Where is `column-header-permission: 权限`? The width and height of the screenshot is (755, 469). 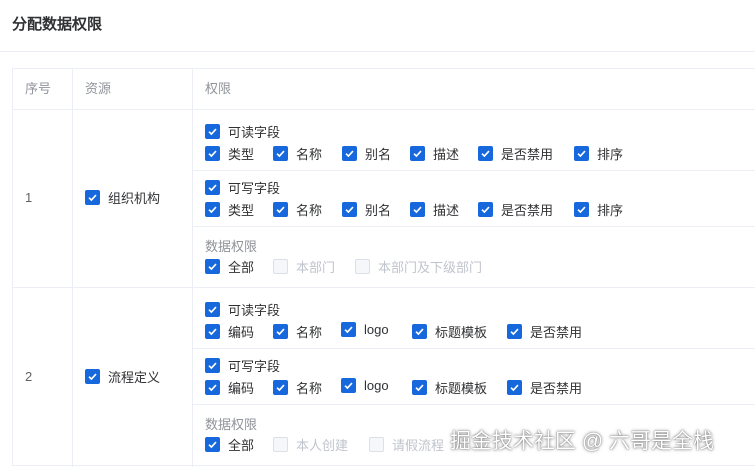 column-header-permission: 权限 is located at coordinates (218, 88).